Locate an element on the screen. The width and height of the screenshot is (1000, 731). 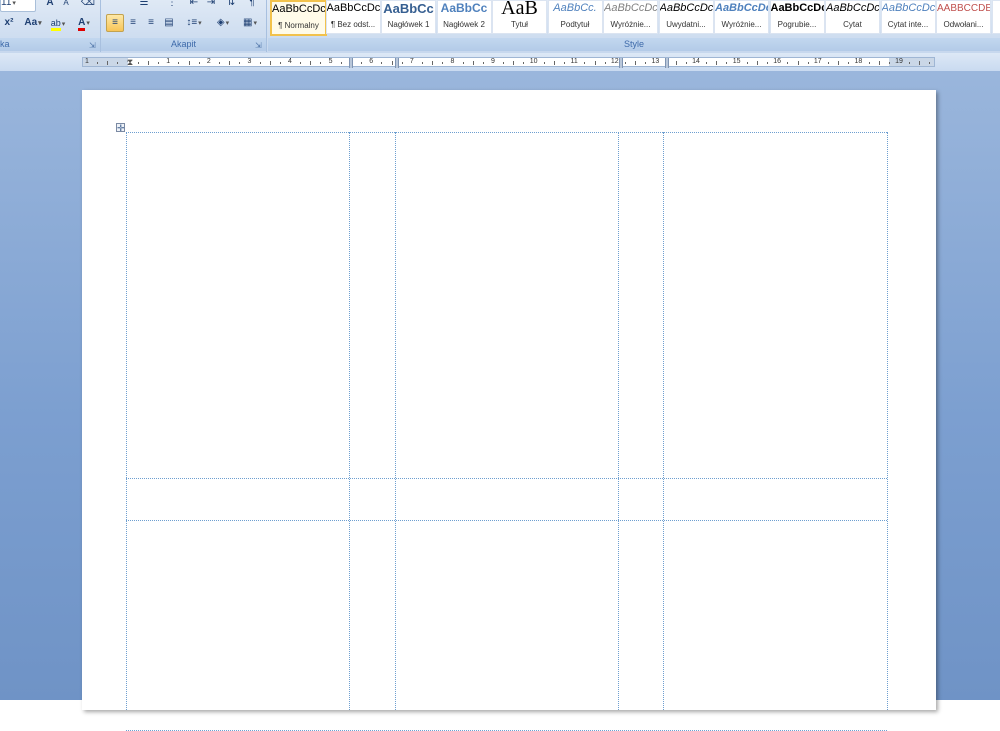
highlight-color-button: ab▾ is located at coordinates (58, 23).